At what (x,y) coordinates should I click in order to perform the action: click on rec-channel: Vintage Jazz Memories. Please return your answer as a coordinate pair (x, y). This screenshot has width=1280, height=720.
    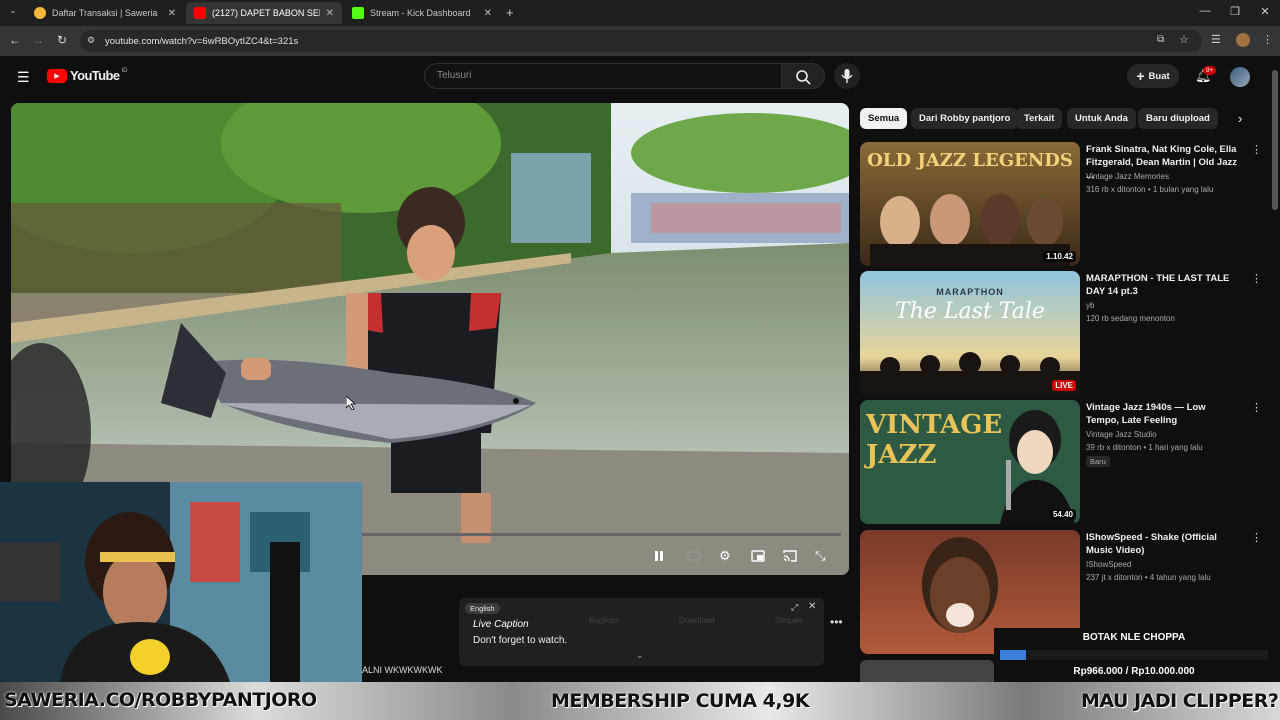
    Looking at the image, I should click on (1127, 176).